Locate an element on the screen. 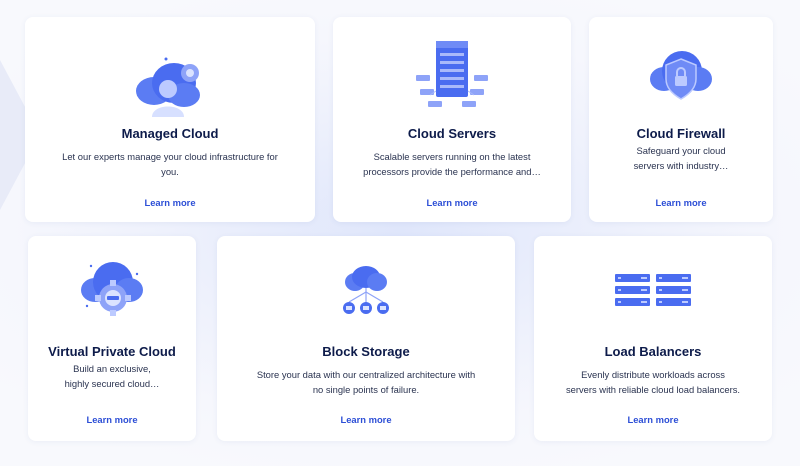 The image size is (800, 466). card-title: Managed Cloud is located at coordinates (170, 133).